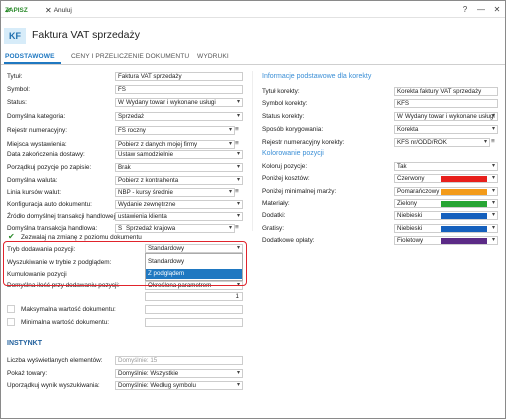  What do you see at coordinates (179, 360) in the screenshot?
I see `input-liczba-elementow: Domyślnie: 15` at bounding box center [179, 360].